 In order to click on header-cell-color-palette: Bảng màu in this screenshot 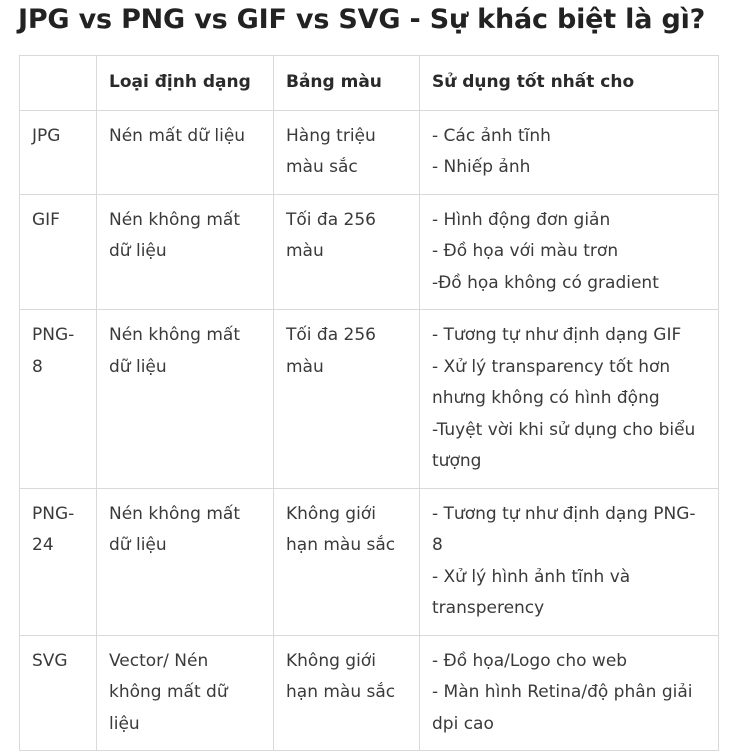, I will do `click(346, 83)`.